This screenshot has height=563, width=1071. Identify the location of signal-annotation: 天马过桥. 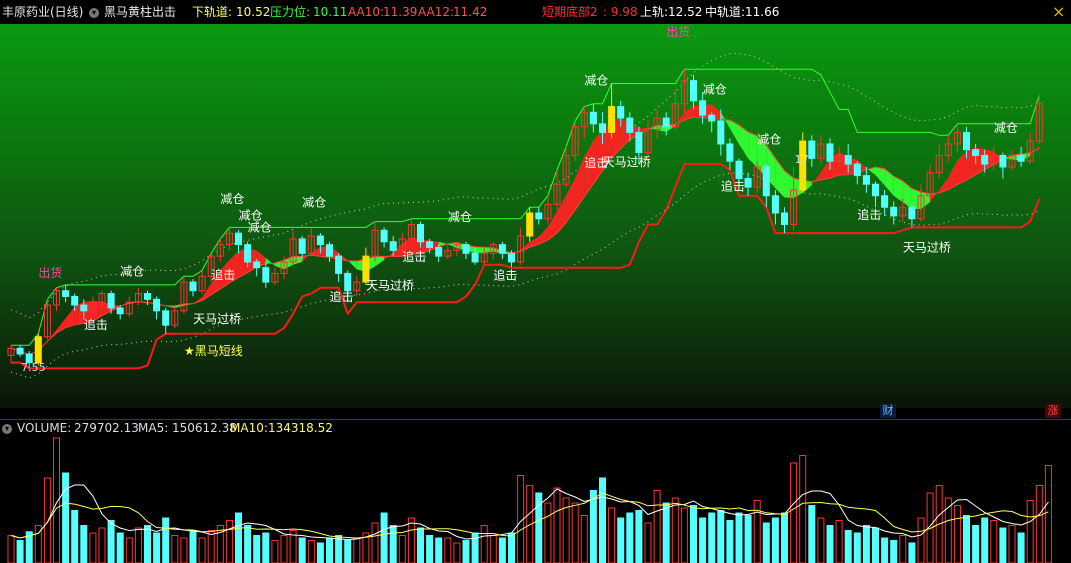
(390, 286).